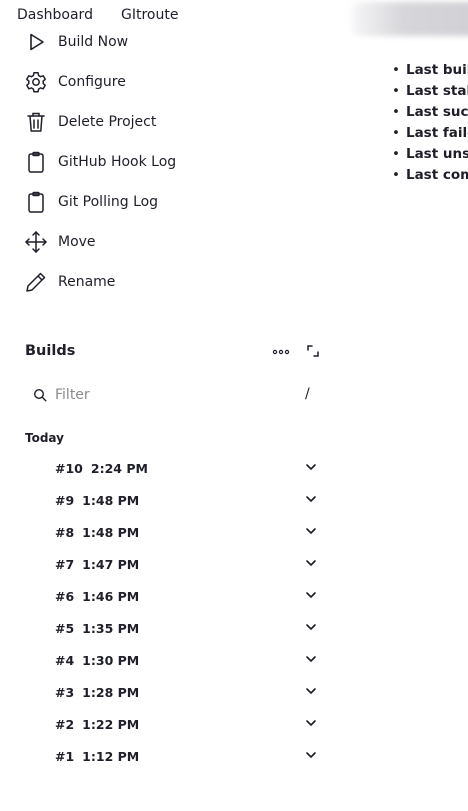 The image size is (468, 811). Describe the element at coordinates (117, 162) in the screenshot. I see `task-label: GitHub Hook Log` at that location.